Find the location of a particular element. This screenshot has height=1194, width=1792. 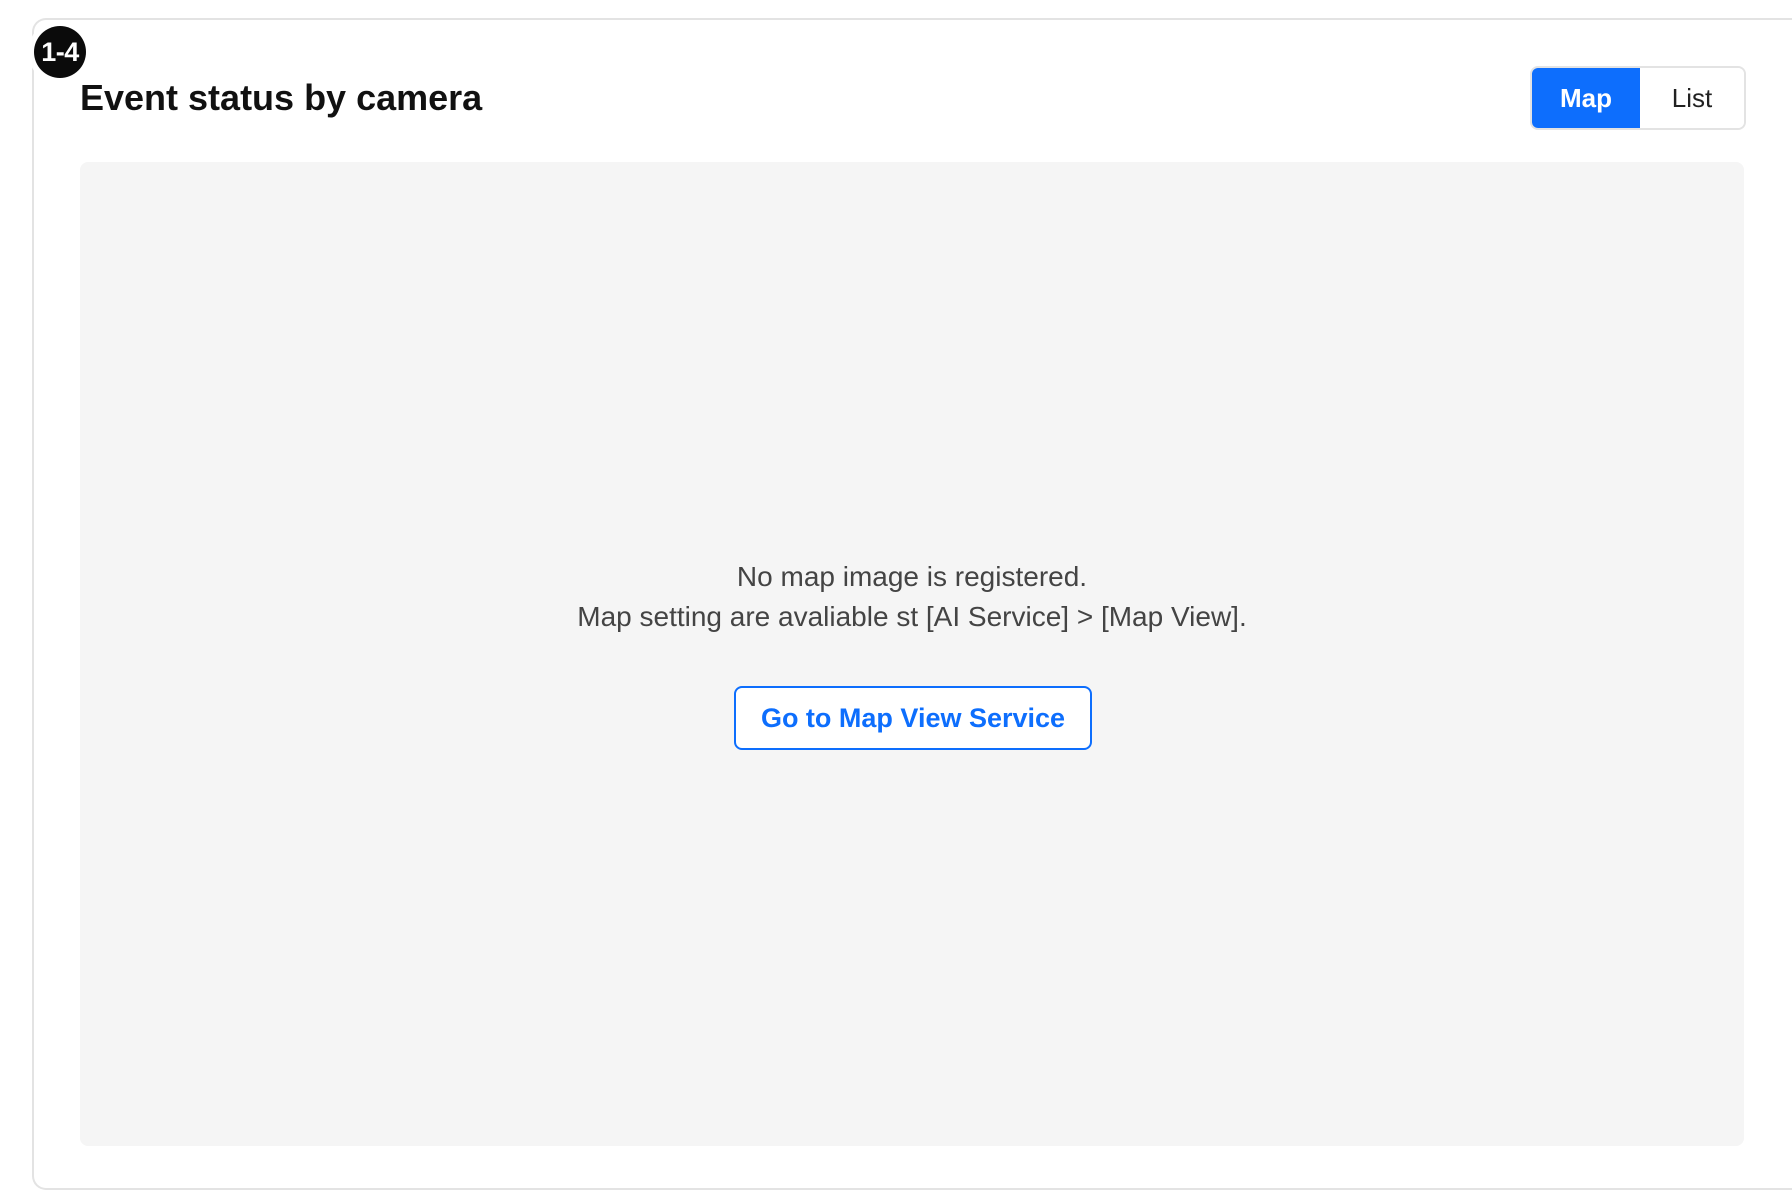

map-view-toggle-button: Map is located at coordinates (1586, 98).